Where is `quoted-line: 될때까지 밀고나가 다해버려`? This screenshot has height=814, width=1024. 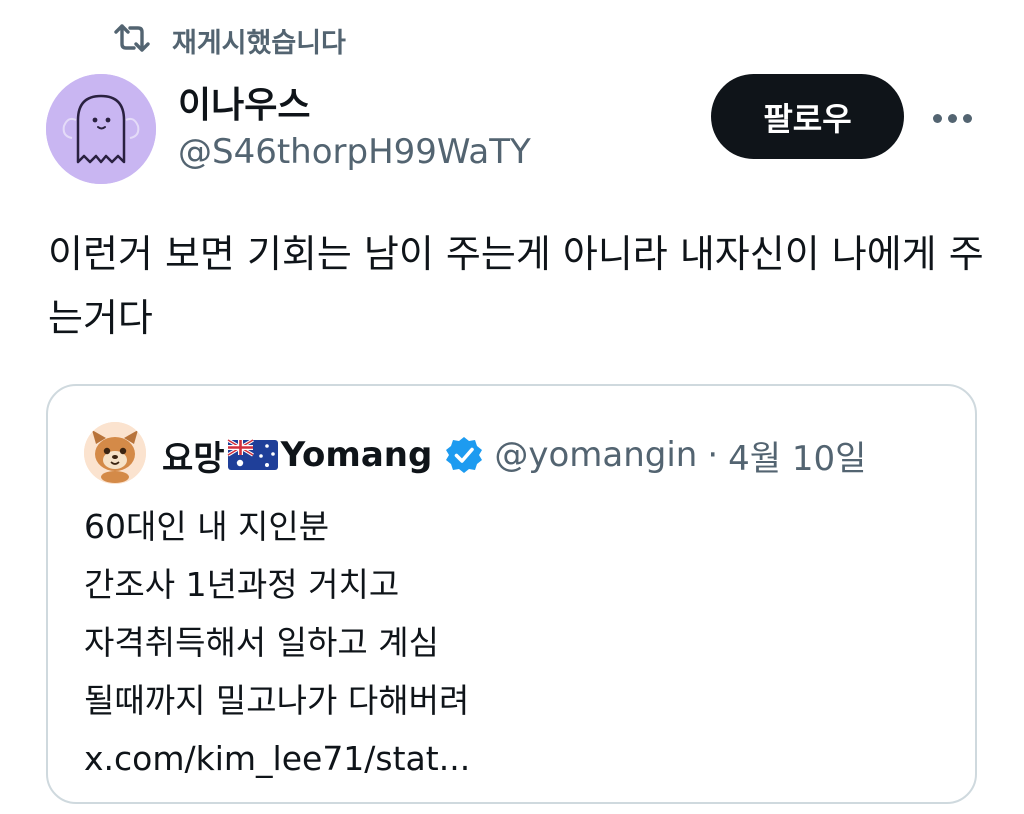
quoted-line: 될때까지 밀고나가 다해버려 is located at coordinates (277, 700).